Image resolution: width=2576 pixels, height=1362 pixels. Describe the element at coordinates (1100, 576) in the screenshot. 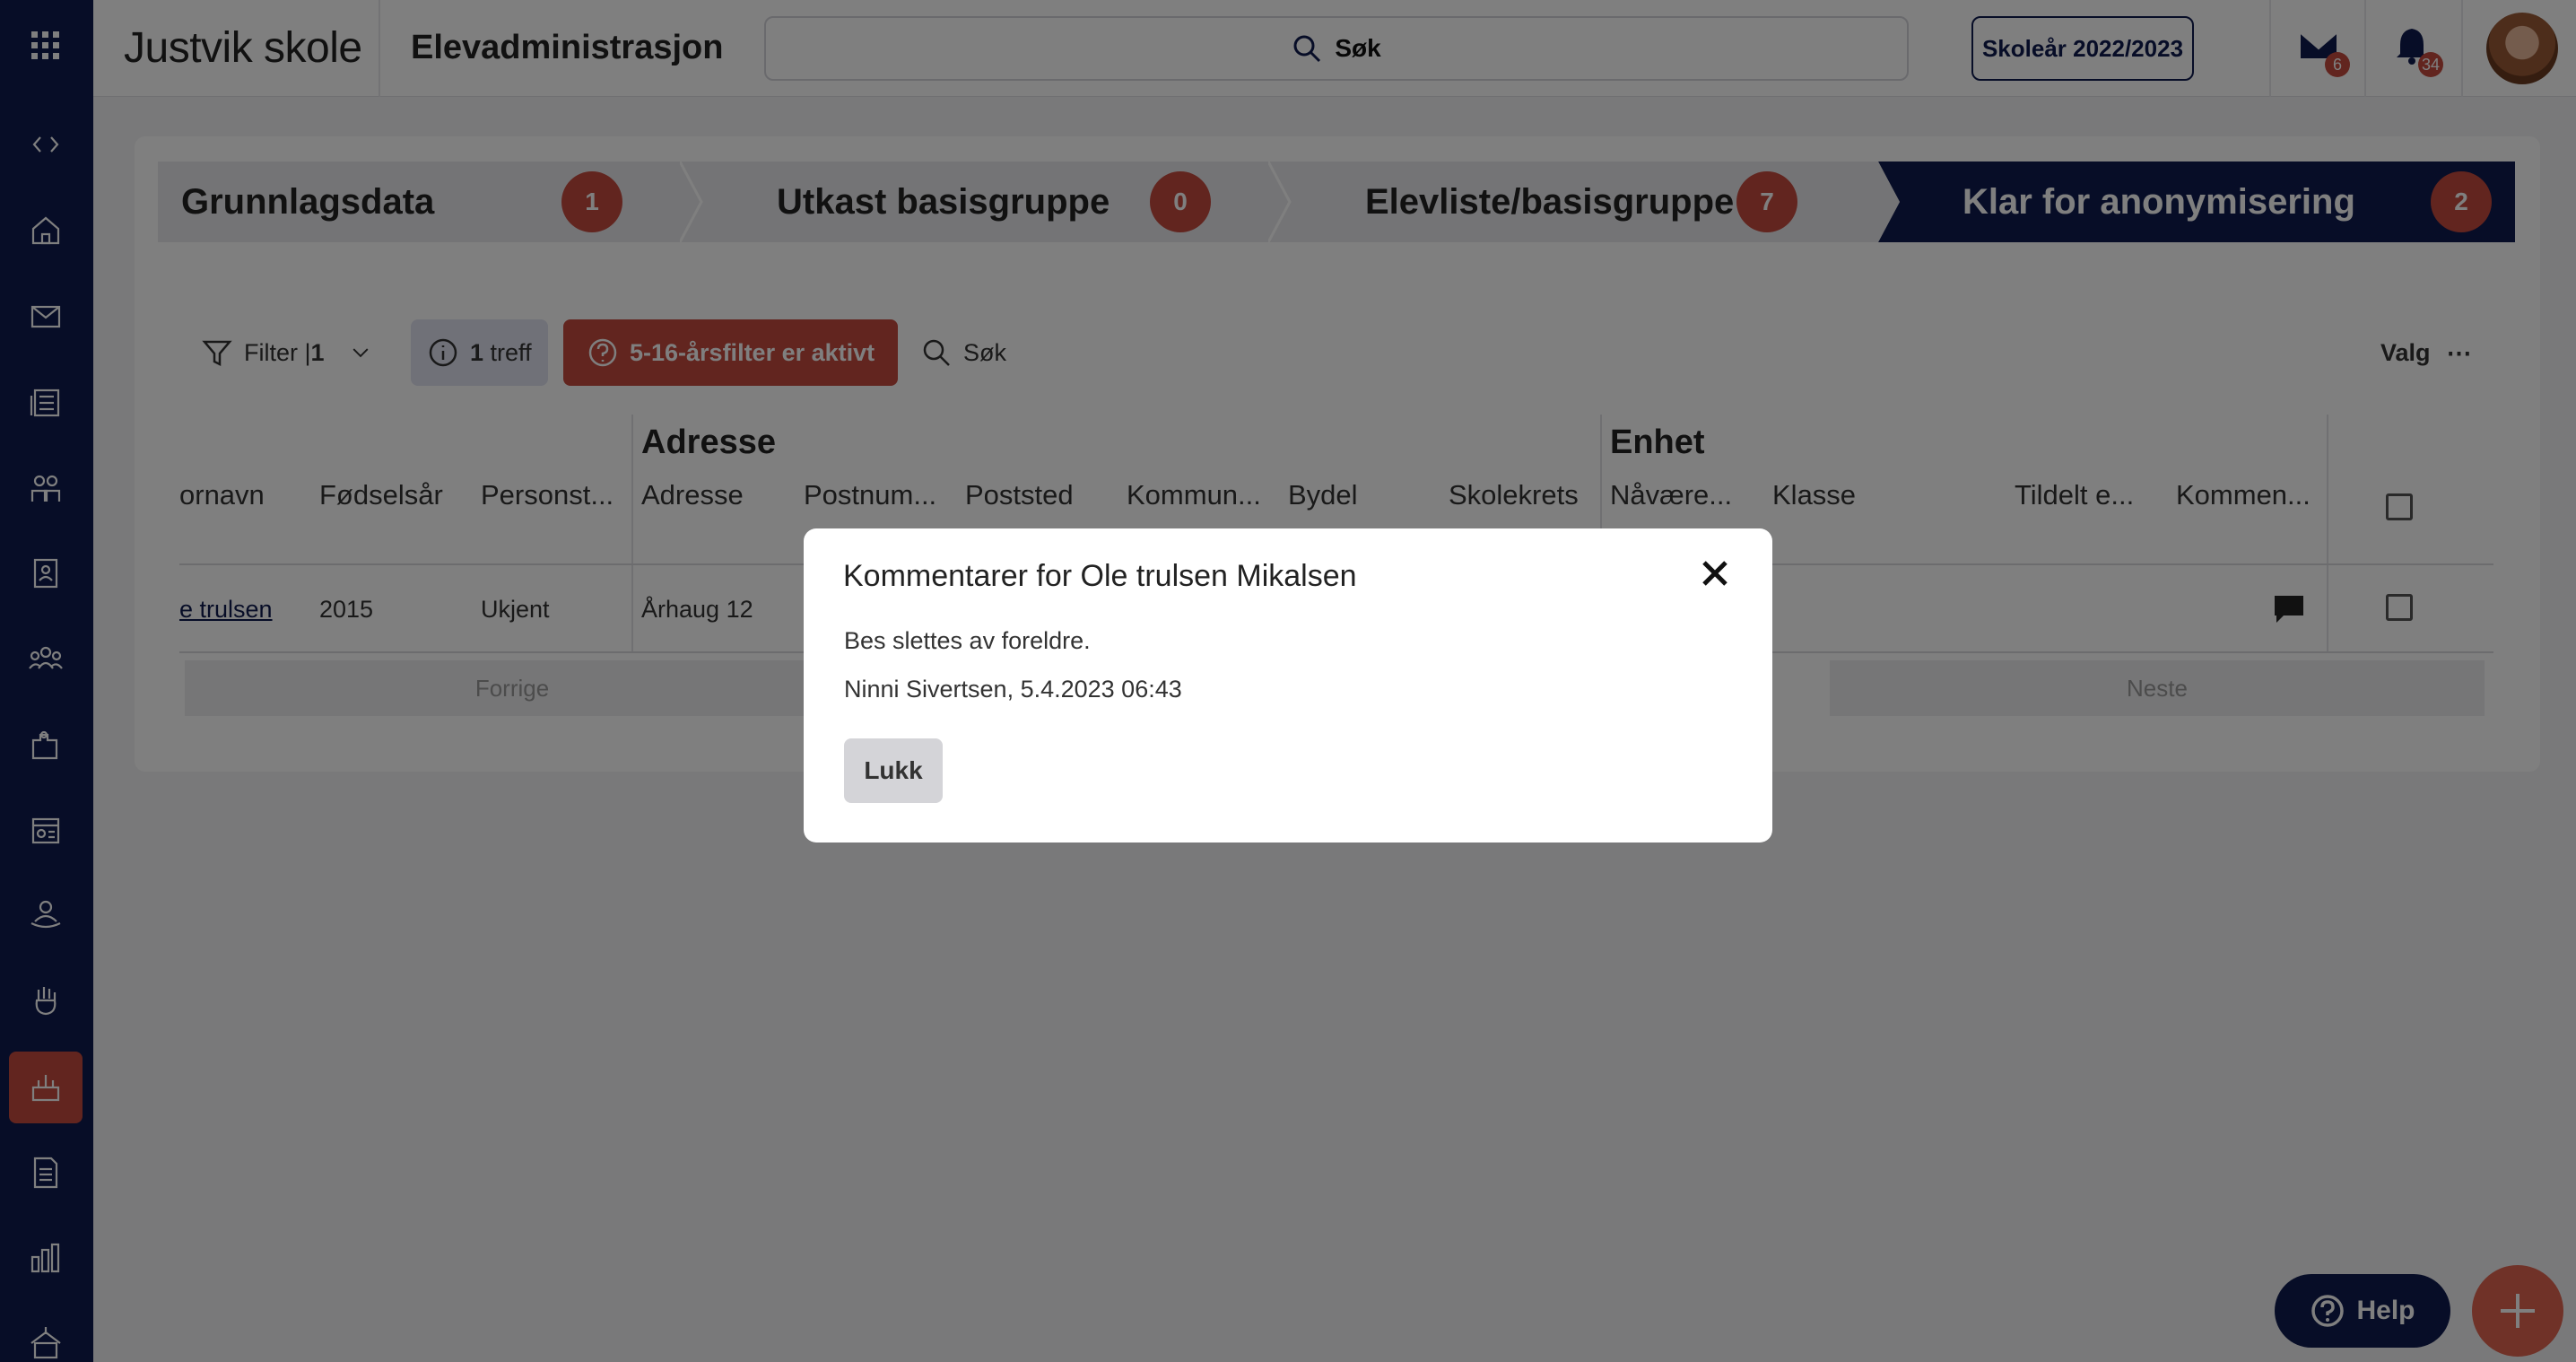

I see `modal-title: Kommentarer for Ole trulsen Mikalsen` at that location.